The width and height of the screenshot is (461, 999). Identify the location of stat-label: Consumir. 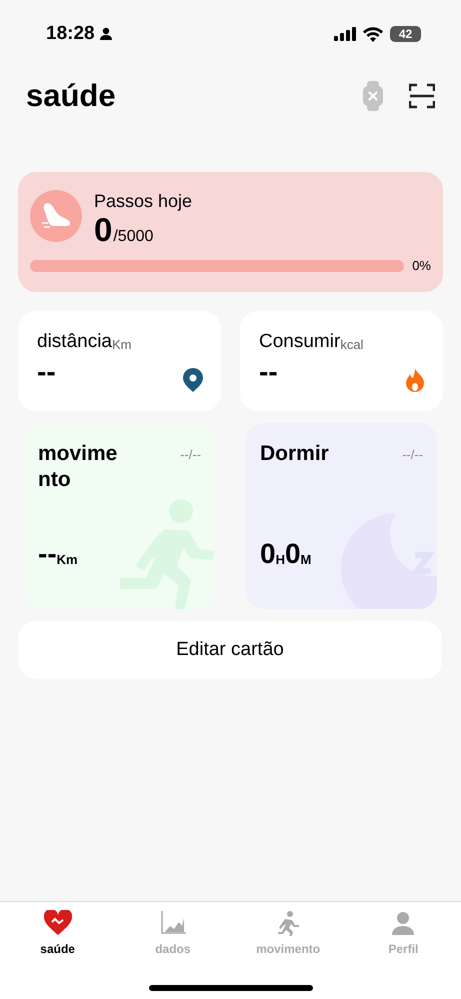
(299, 342).